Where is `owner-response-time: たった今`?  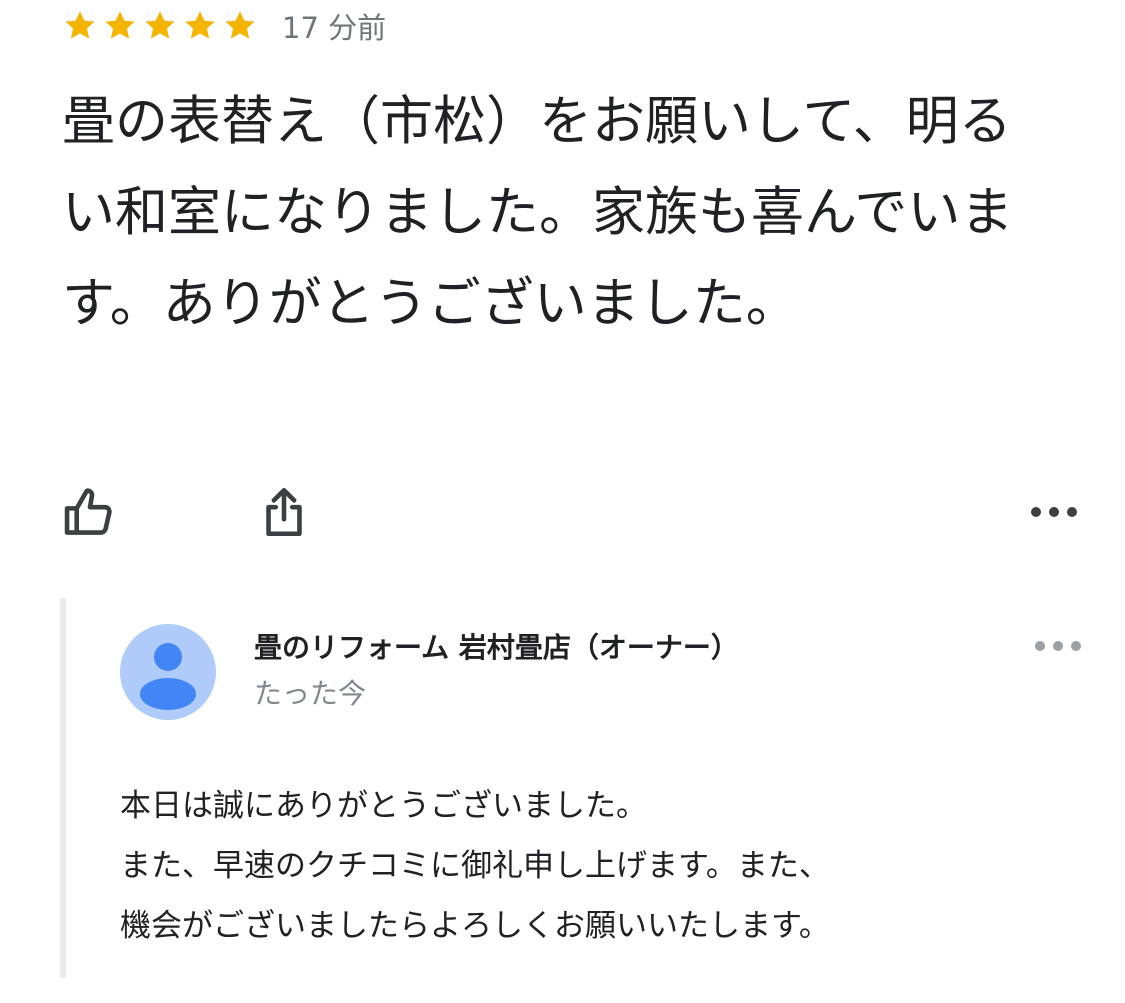
owner-response-time: たった今 is located at coordinates (310, 693).